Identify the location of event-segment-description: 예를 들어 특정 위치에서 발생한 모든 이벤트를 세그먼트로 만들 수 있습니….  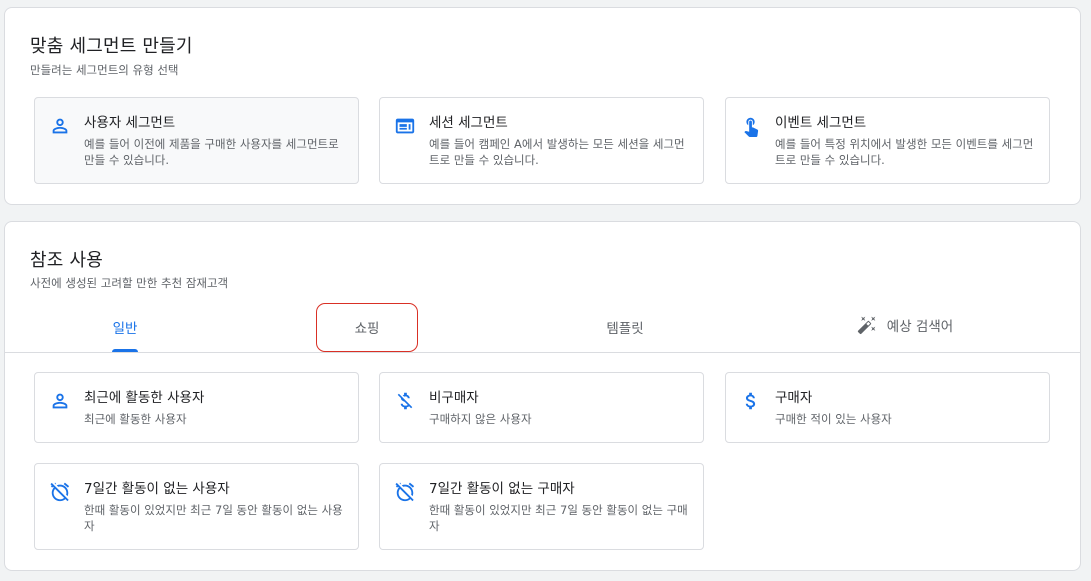
(904, 152).